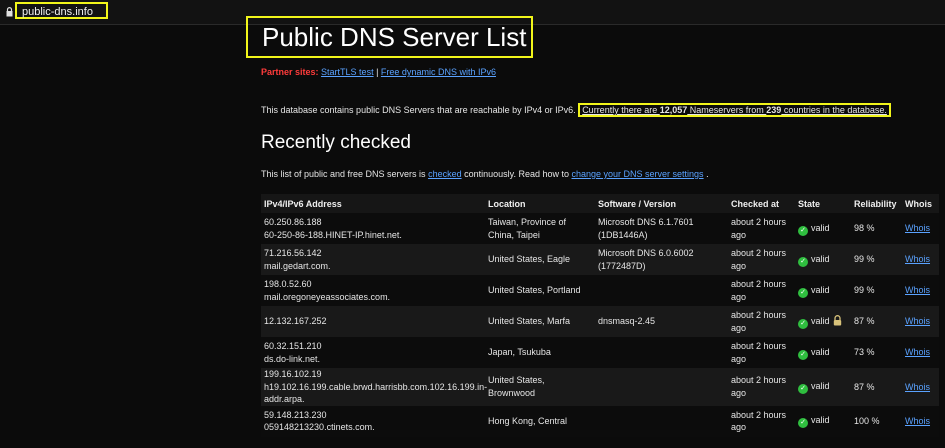  I want to click on count-mid: Nameservers from, so click(727, 110).